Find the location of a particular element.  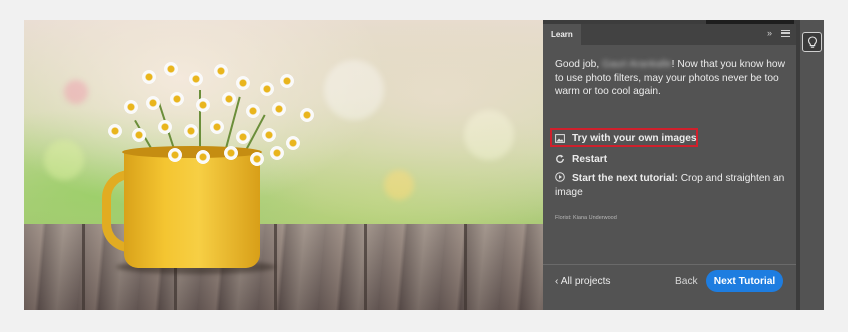

try-own-images-label: Try with your own images is located at coordinates (634, 138).